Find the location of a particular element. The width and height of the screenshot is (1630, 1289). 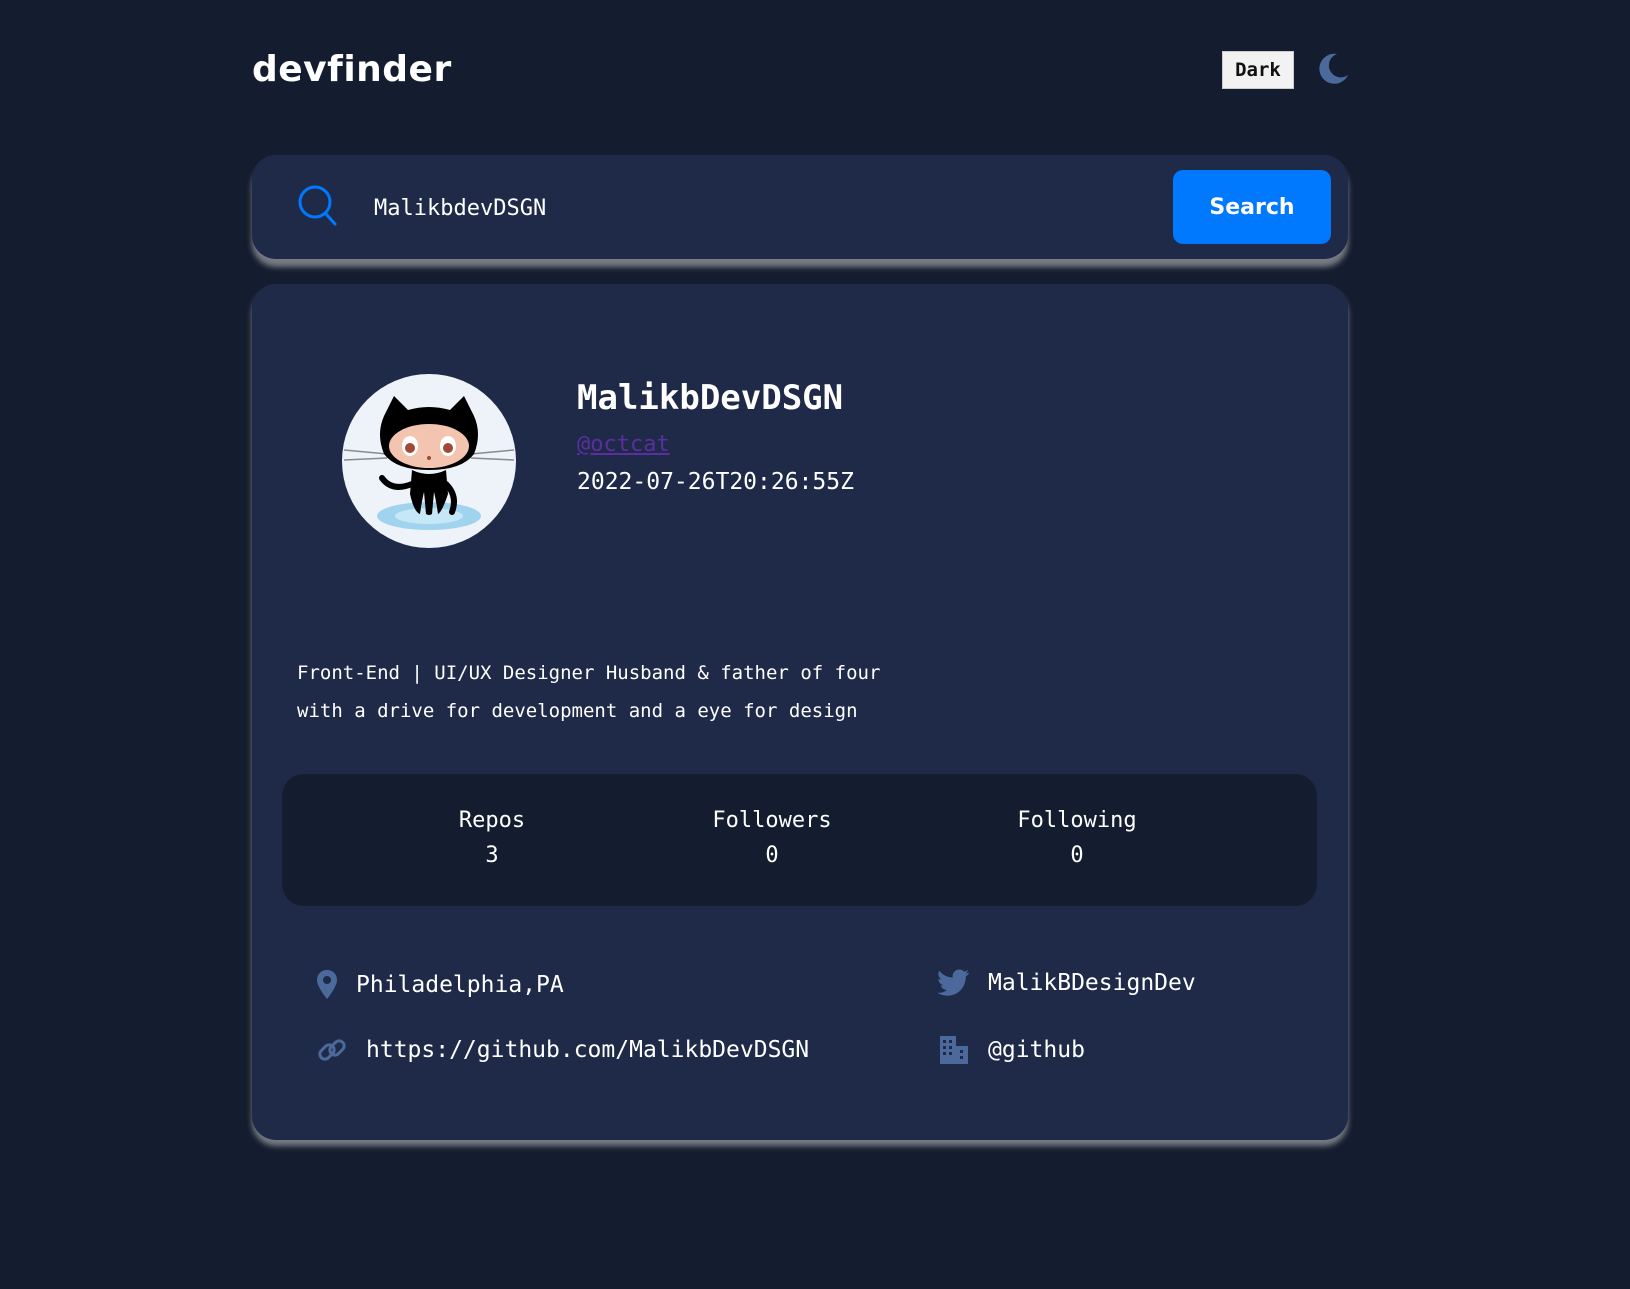

stat-repos: Repos 3 is located at coordinates (492, 841).